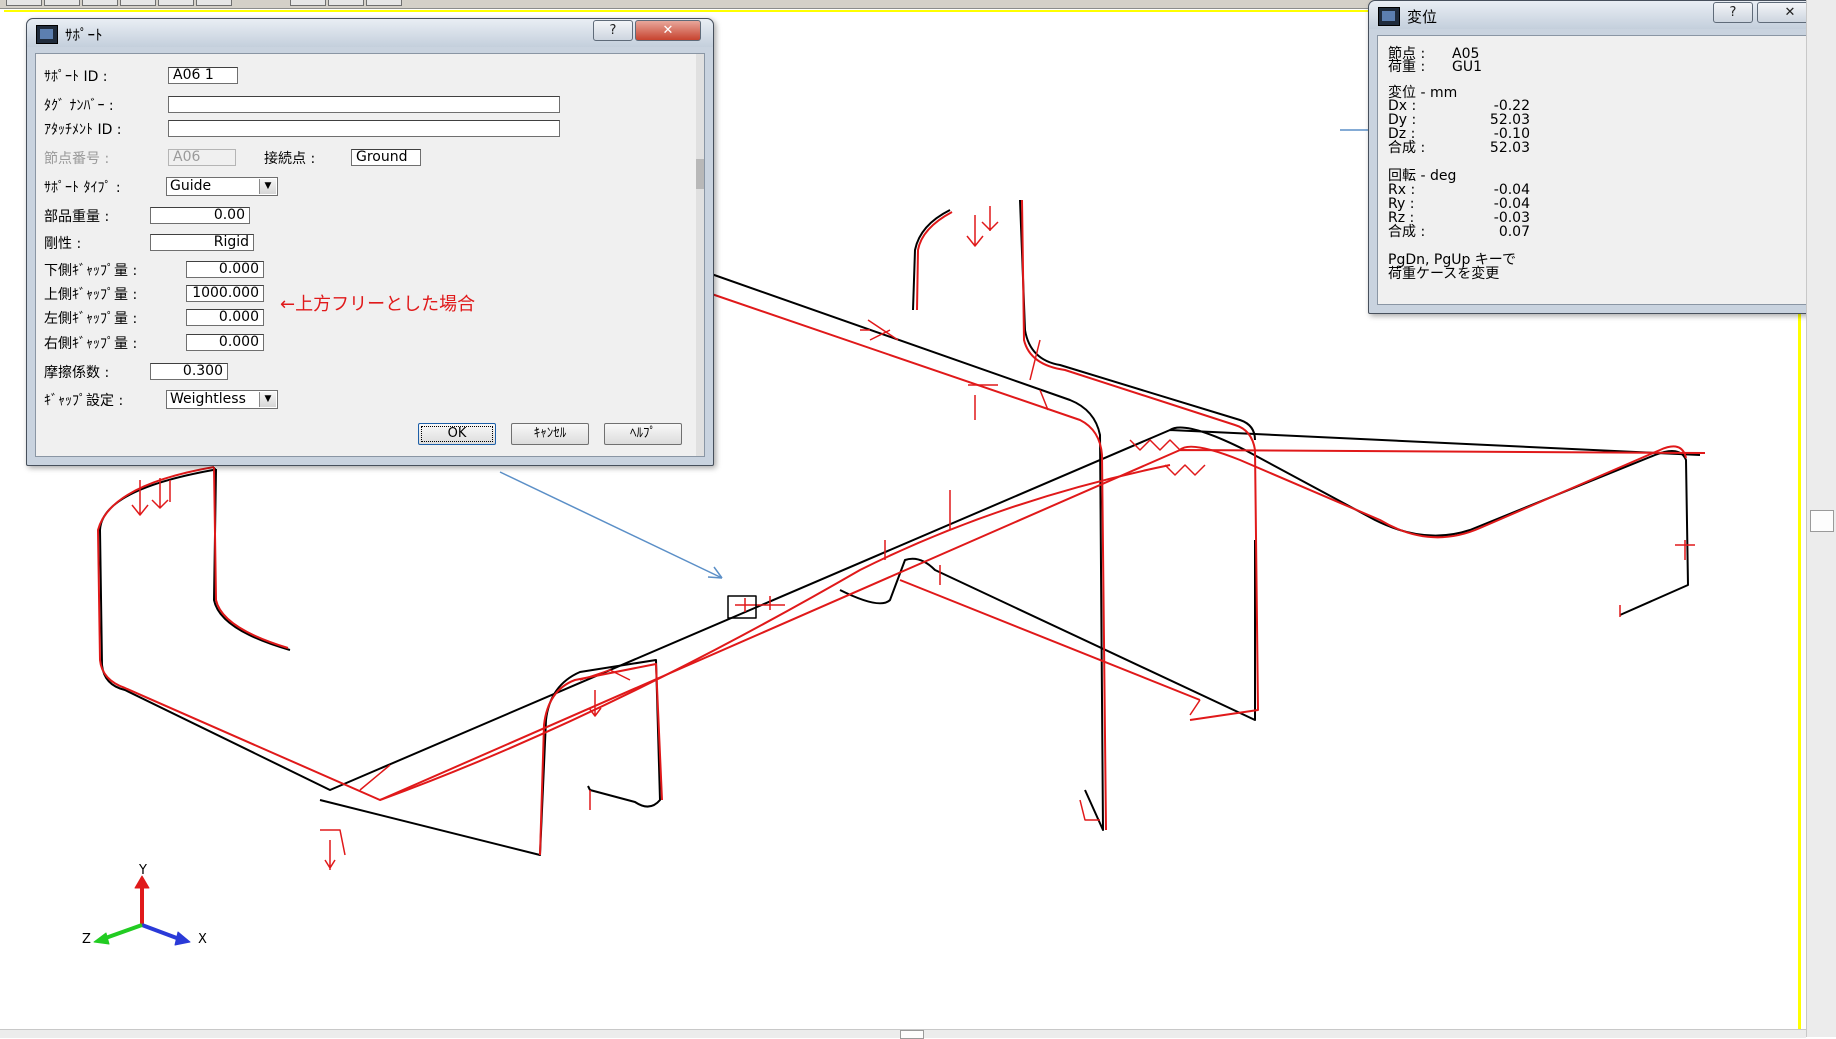 This screenshot has height=1039, width=1836. I want to click on displacement-window-titlebar: 変位 ? ✕, so click(1601, 15).